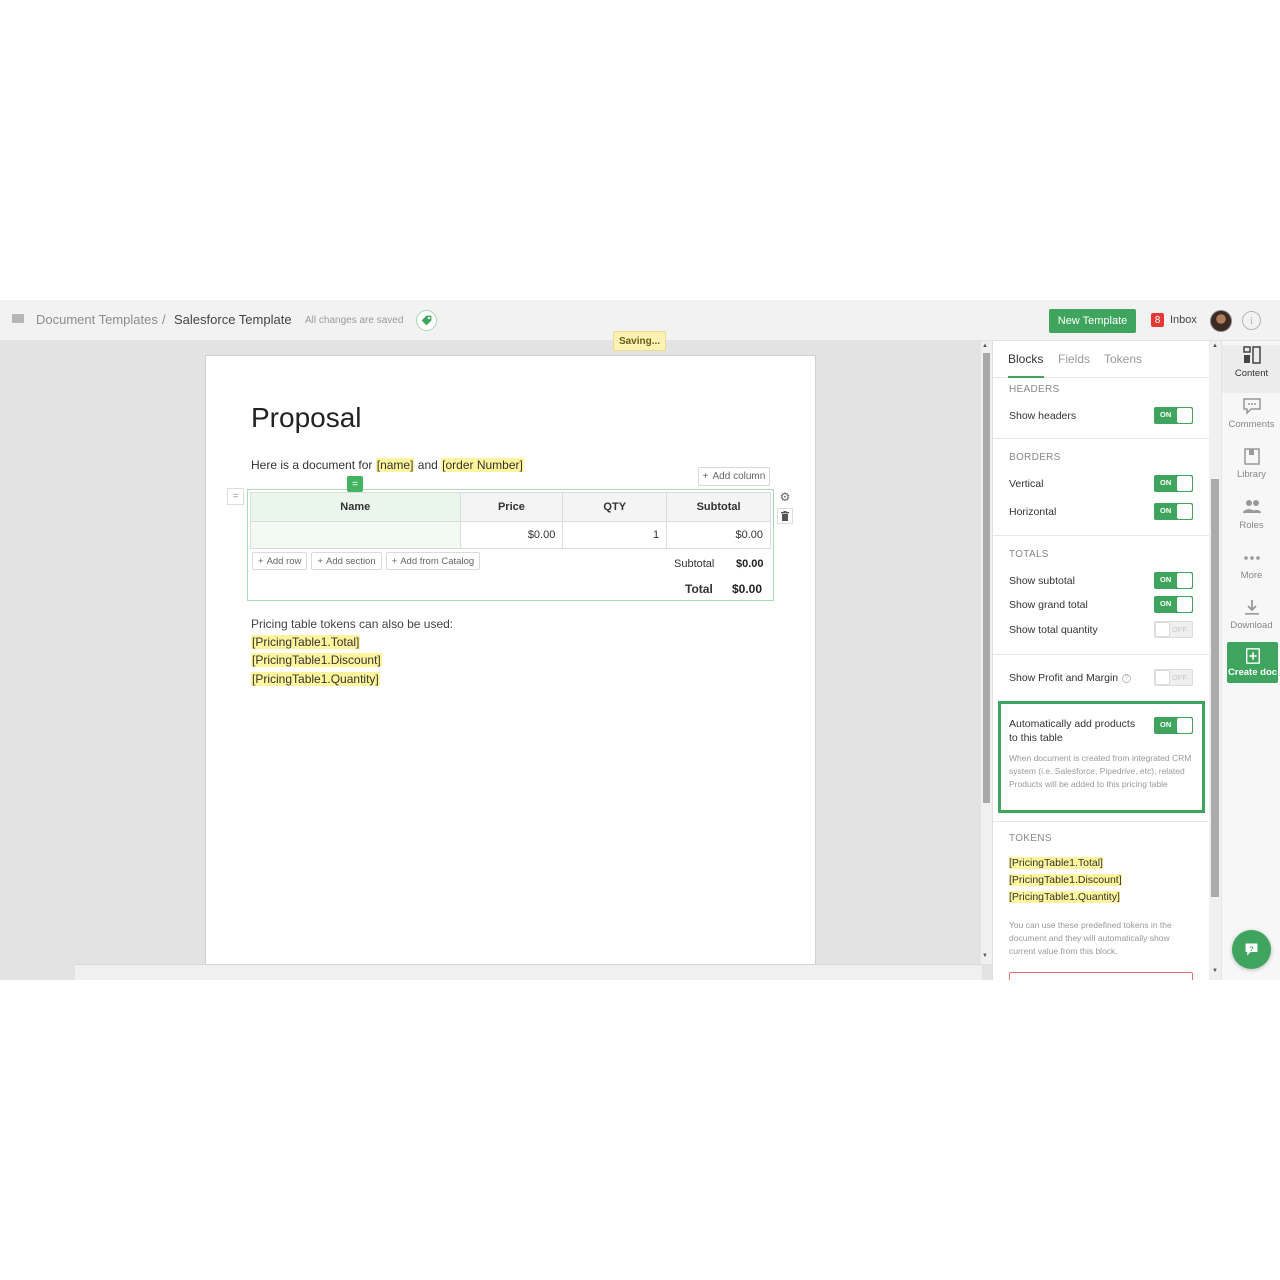 The width and height of the screenshot is (1280, 1280). What do you see at coordinates (355, 535) in the screenshot?
I see `cell-name` at bounding box center [355, 535].